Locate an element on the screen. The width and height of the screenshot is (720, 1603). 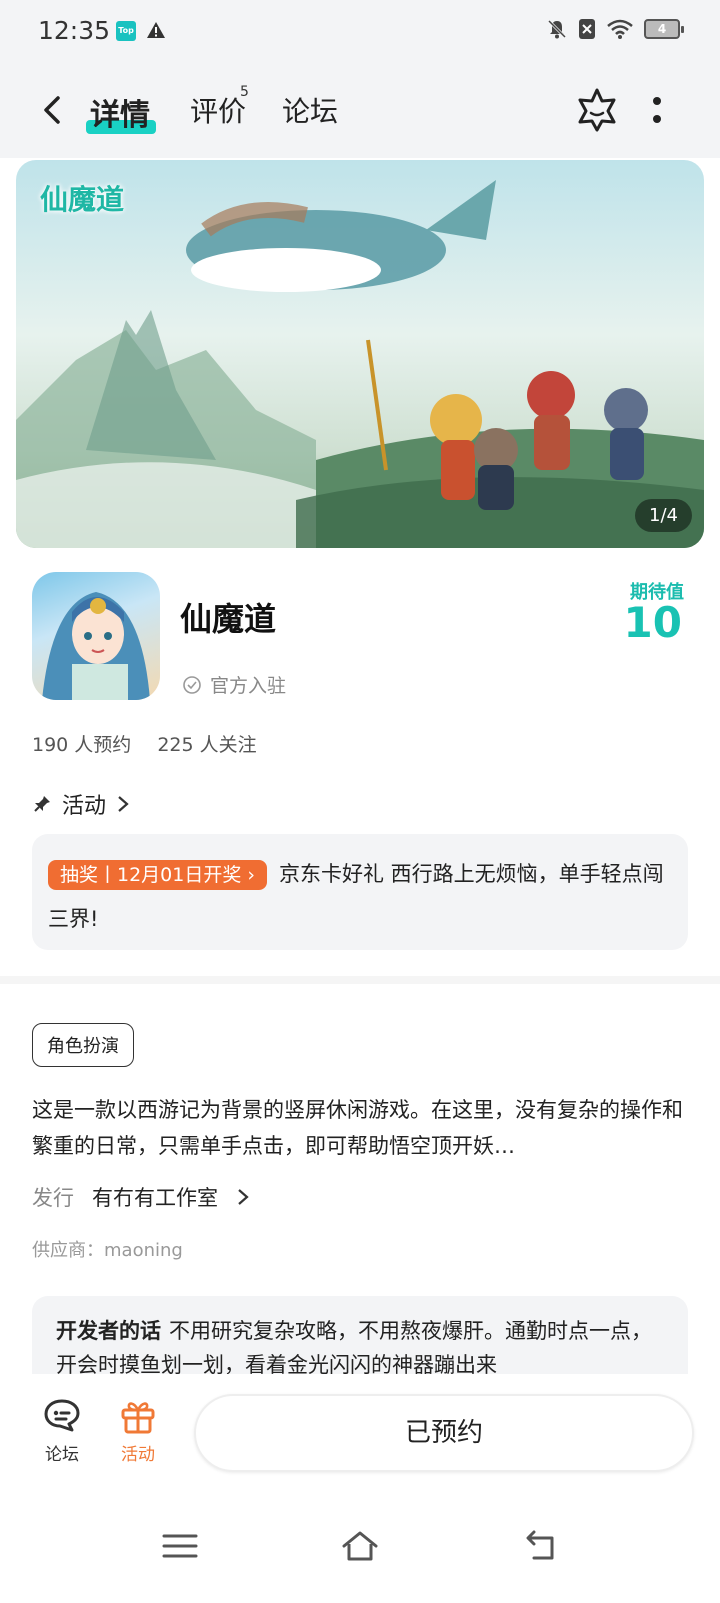
bottom-action-bar: 论坛 活动 已预约 is located at coordinates (360, 1429).